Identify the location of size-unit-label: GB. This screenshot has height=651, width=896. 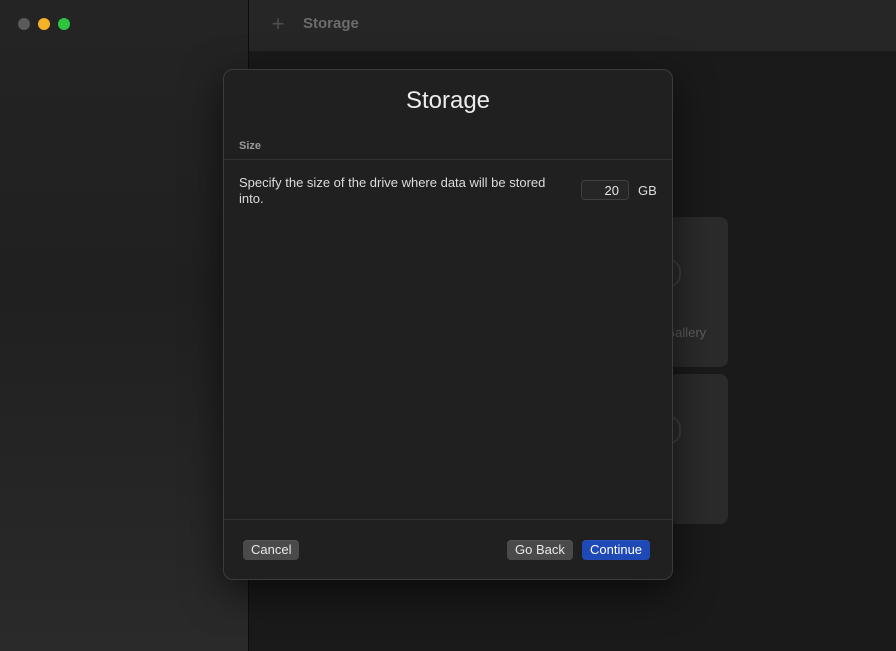
(647, 190).